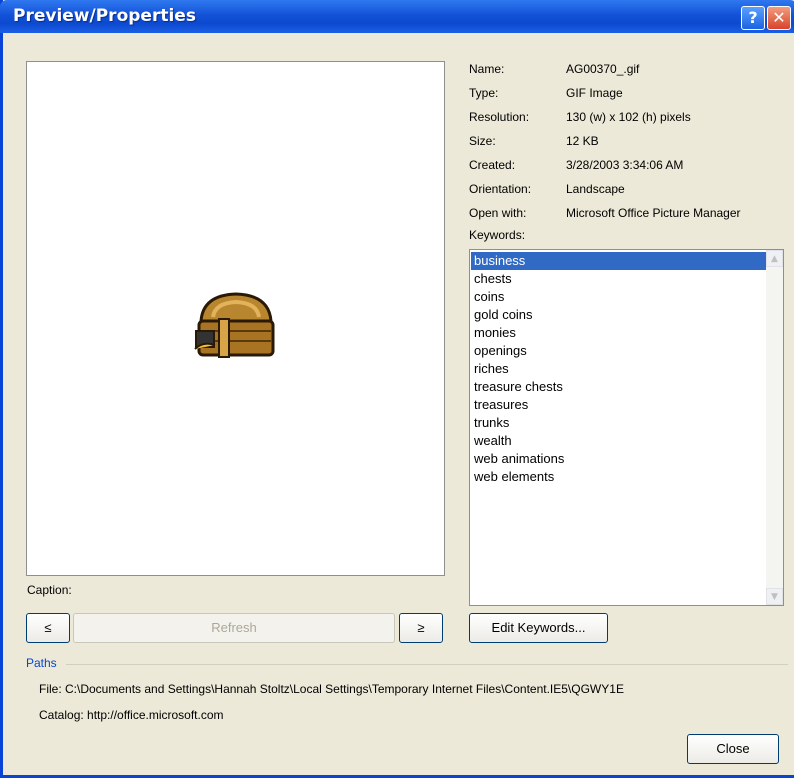 Image resolution: width=797 pixels, height=778 pixels. Describe the element at coordinates (41, 663) in the screenshot. I see `paths-section-label: Paths` at that location.